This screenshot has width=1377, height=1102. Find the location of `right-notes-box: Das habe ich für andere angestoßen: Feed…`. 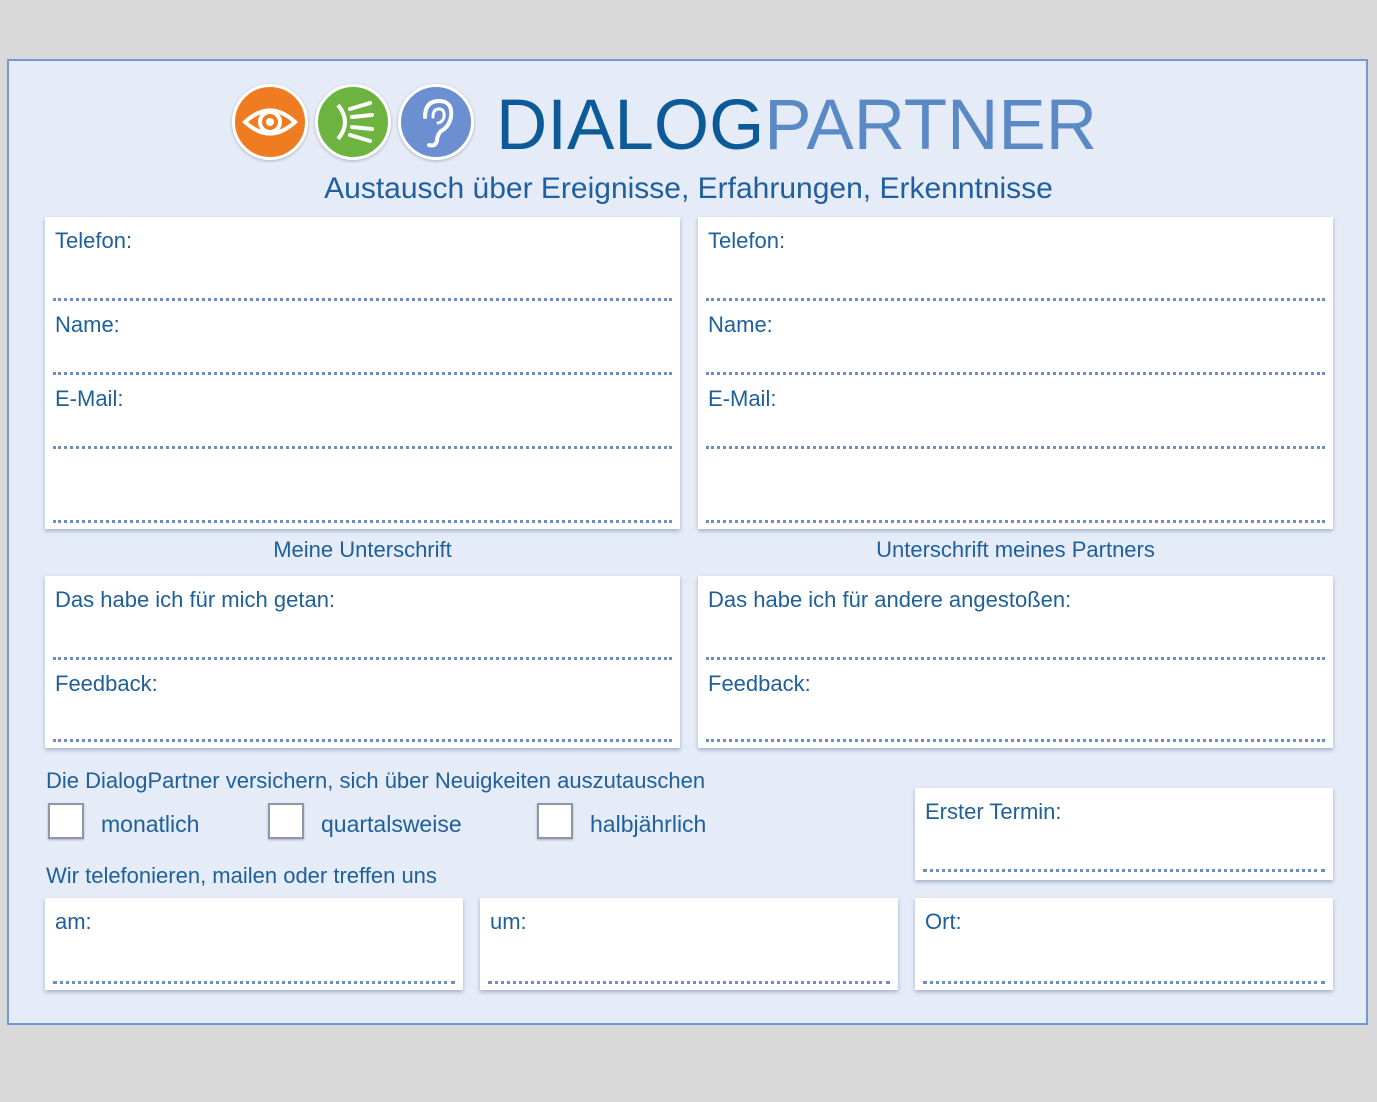

right-notes-box: Das habe ich für andere angestoßen: Feed… is located at coordinates (1015, 662).